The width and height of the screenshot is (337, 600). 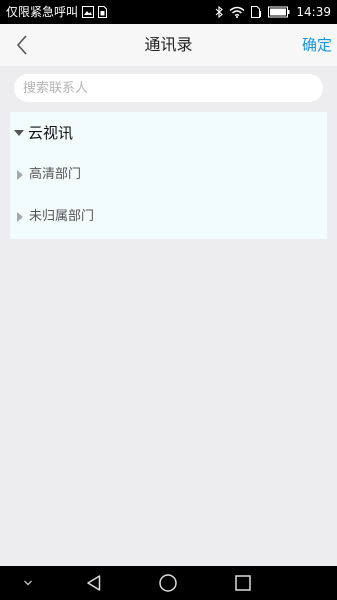 I want to click on image-icon, so click(x=88, y=12).